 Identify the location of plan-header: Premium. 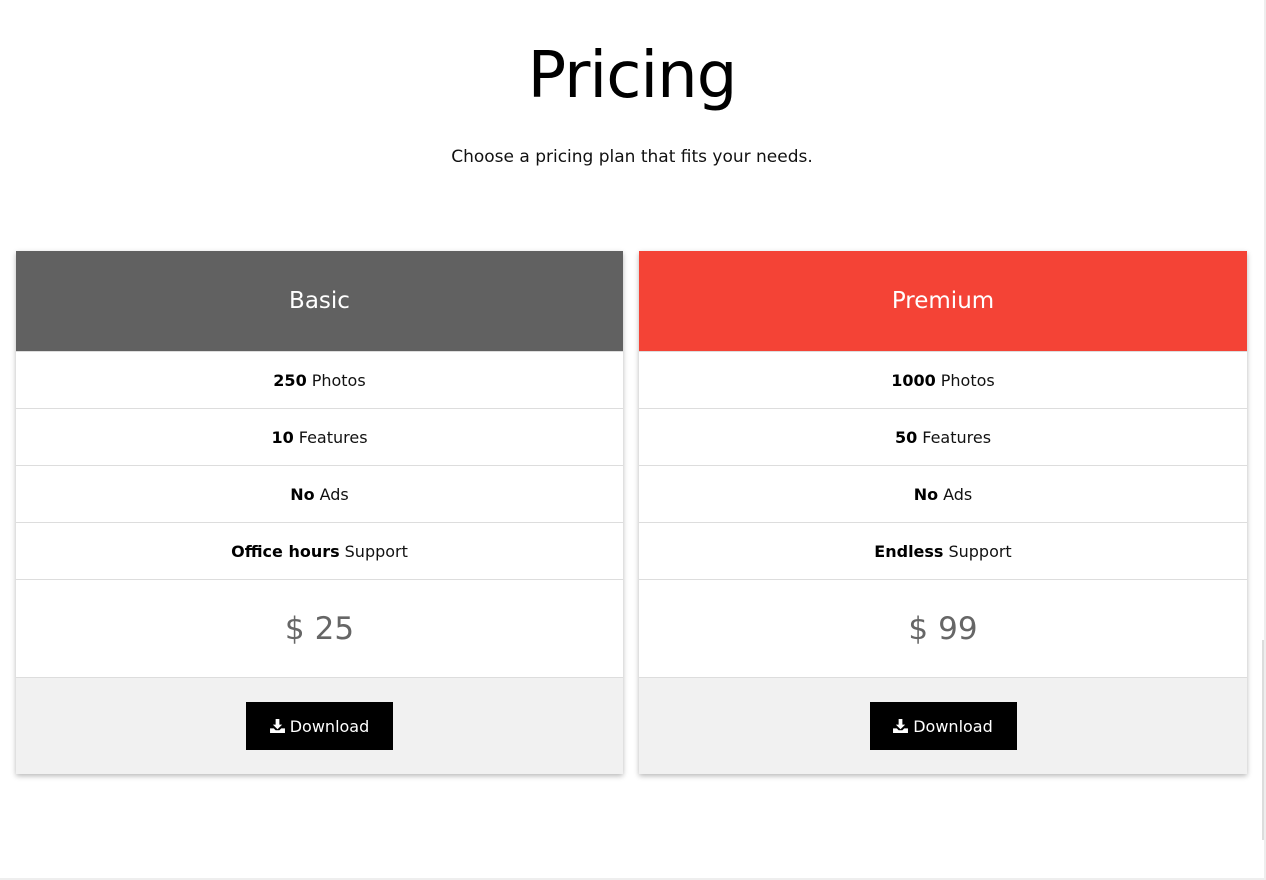
(943, 301).